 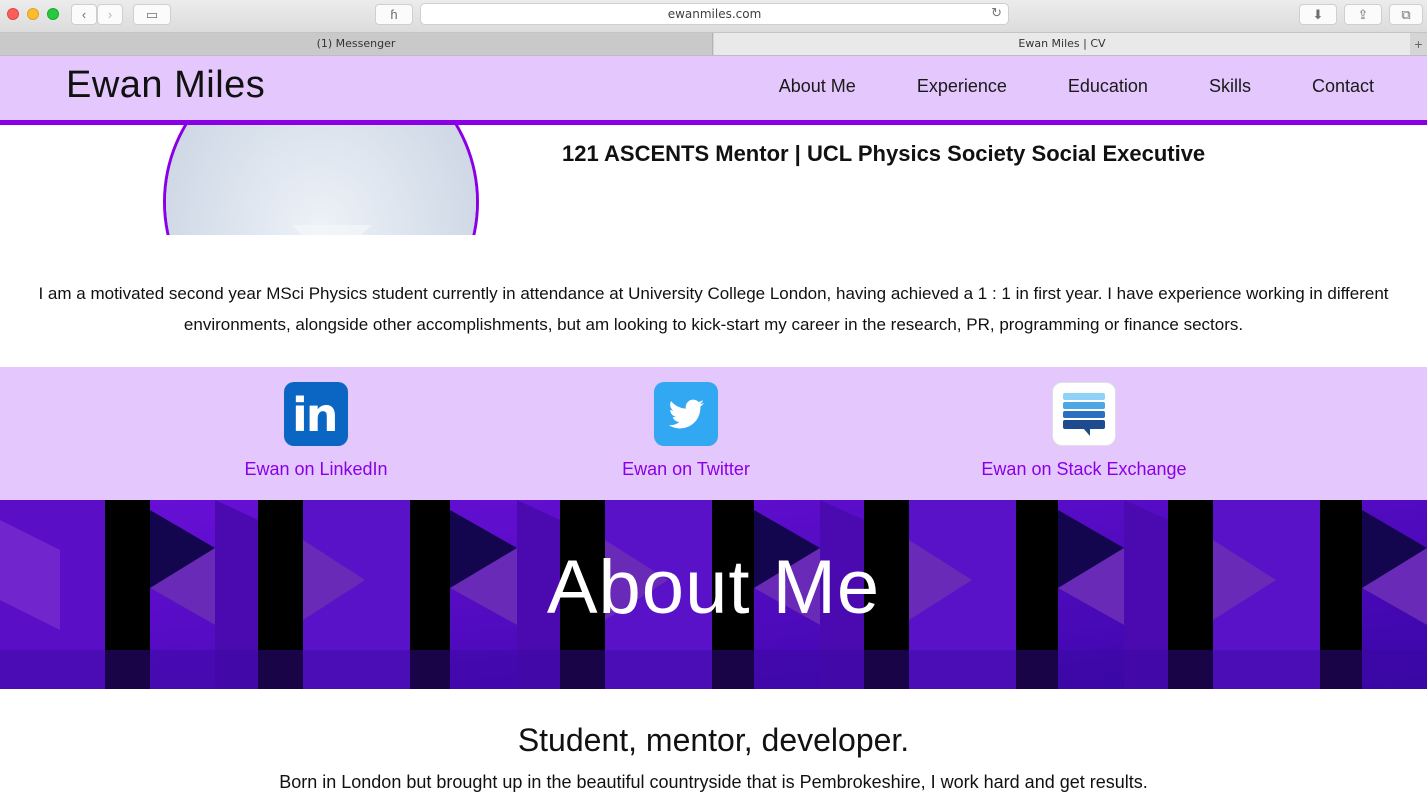 I want to click on site-brand: Ewan Miles, so click(x=165, y=85).